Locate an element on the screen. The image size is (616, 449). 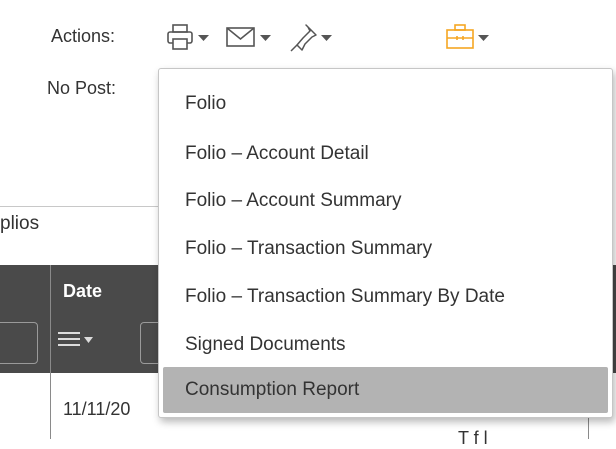
menu-item-folio-transaction-summary-by-date: Folio – Transaction Summary By Date is located at coordinates (385, 297).